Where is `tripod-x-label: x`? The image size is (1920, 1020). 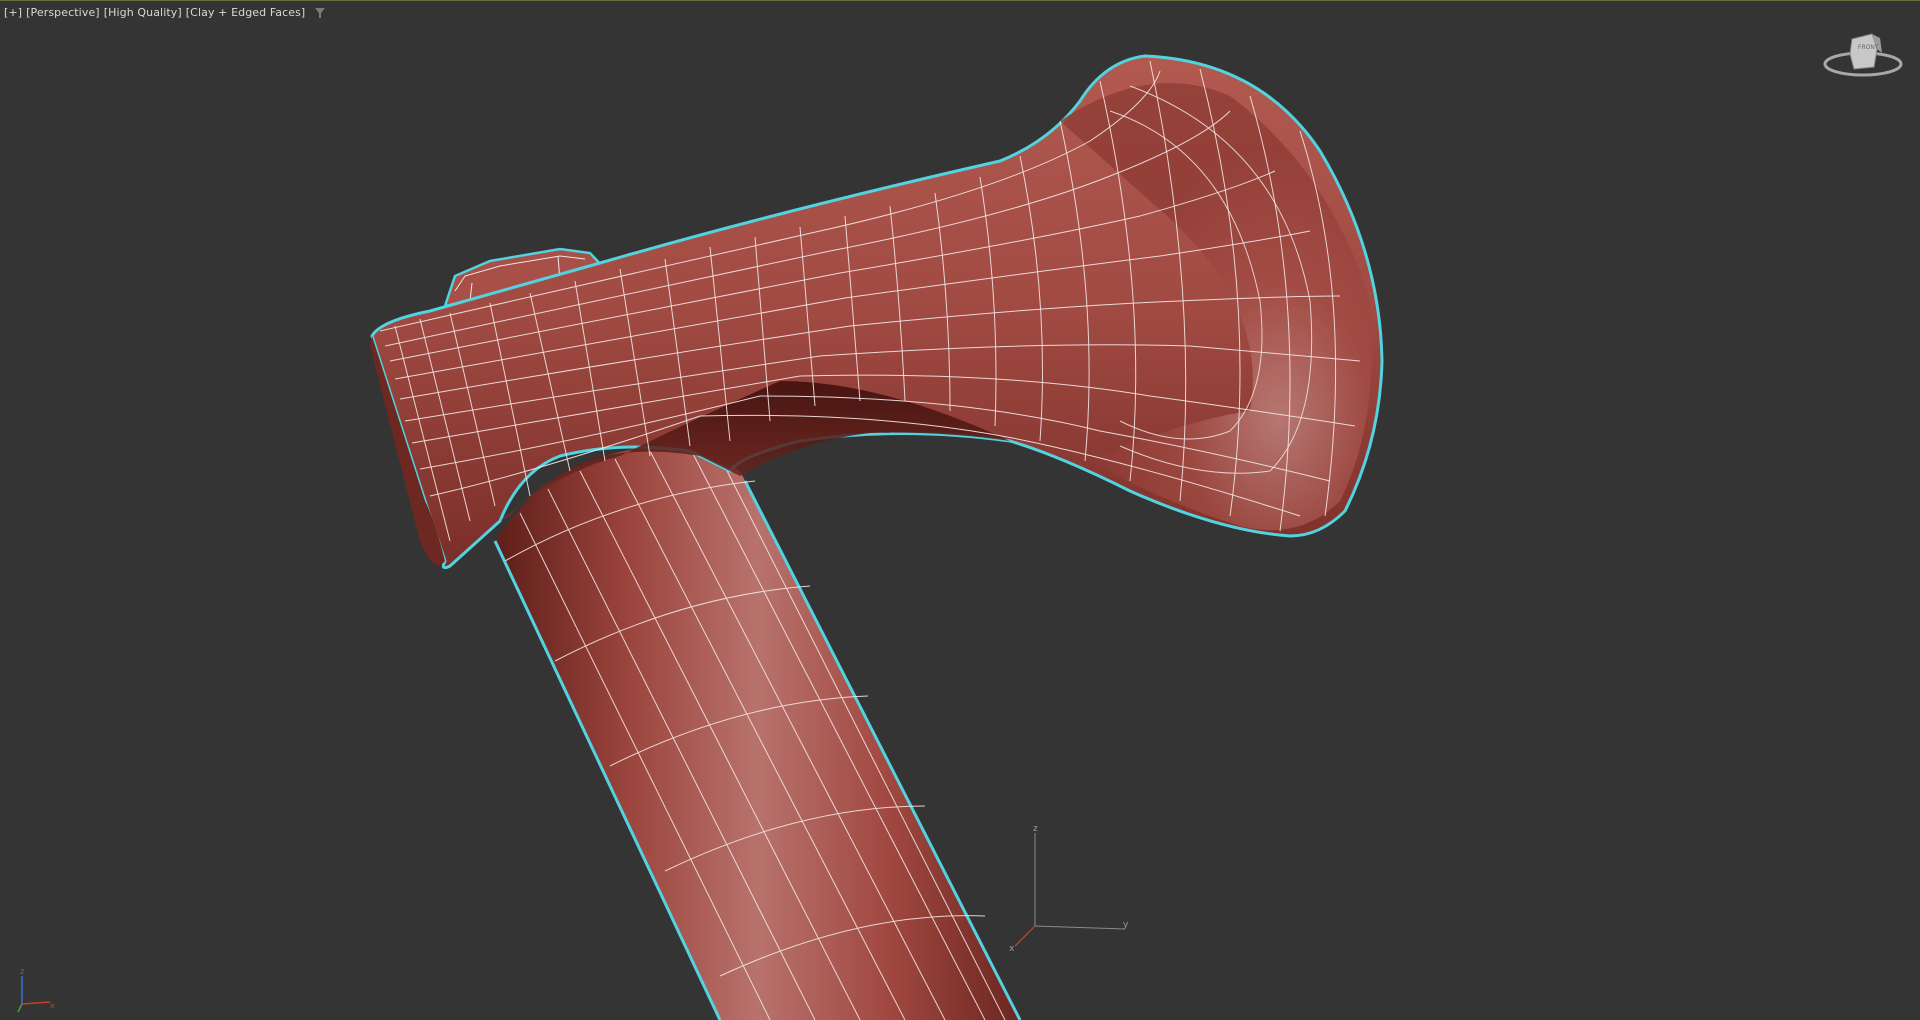
tripod-x-label: x is located at coordinates (52, 1005).